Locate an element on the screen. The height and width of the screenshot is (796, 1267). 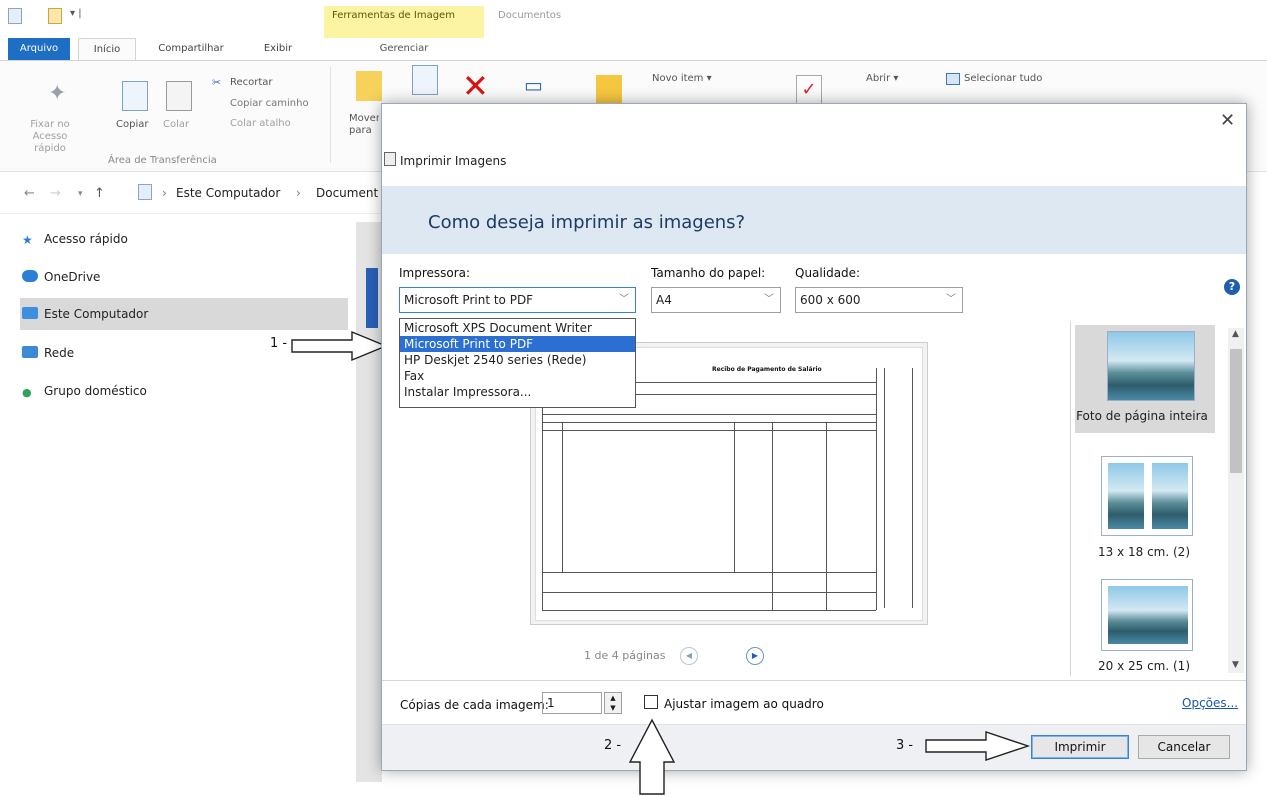
up-icon: ↑ is located at coordinates (99, 193).